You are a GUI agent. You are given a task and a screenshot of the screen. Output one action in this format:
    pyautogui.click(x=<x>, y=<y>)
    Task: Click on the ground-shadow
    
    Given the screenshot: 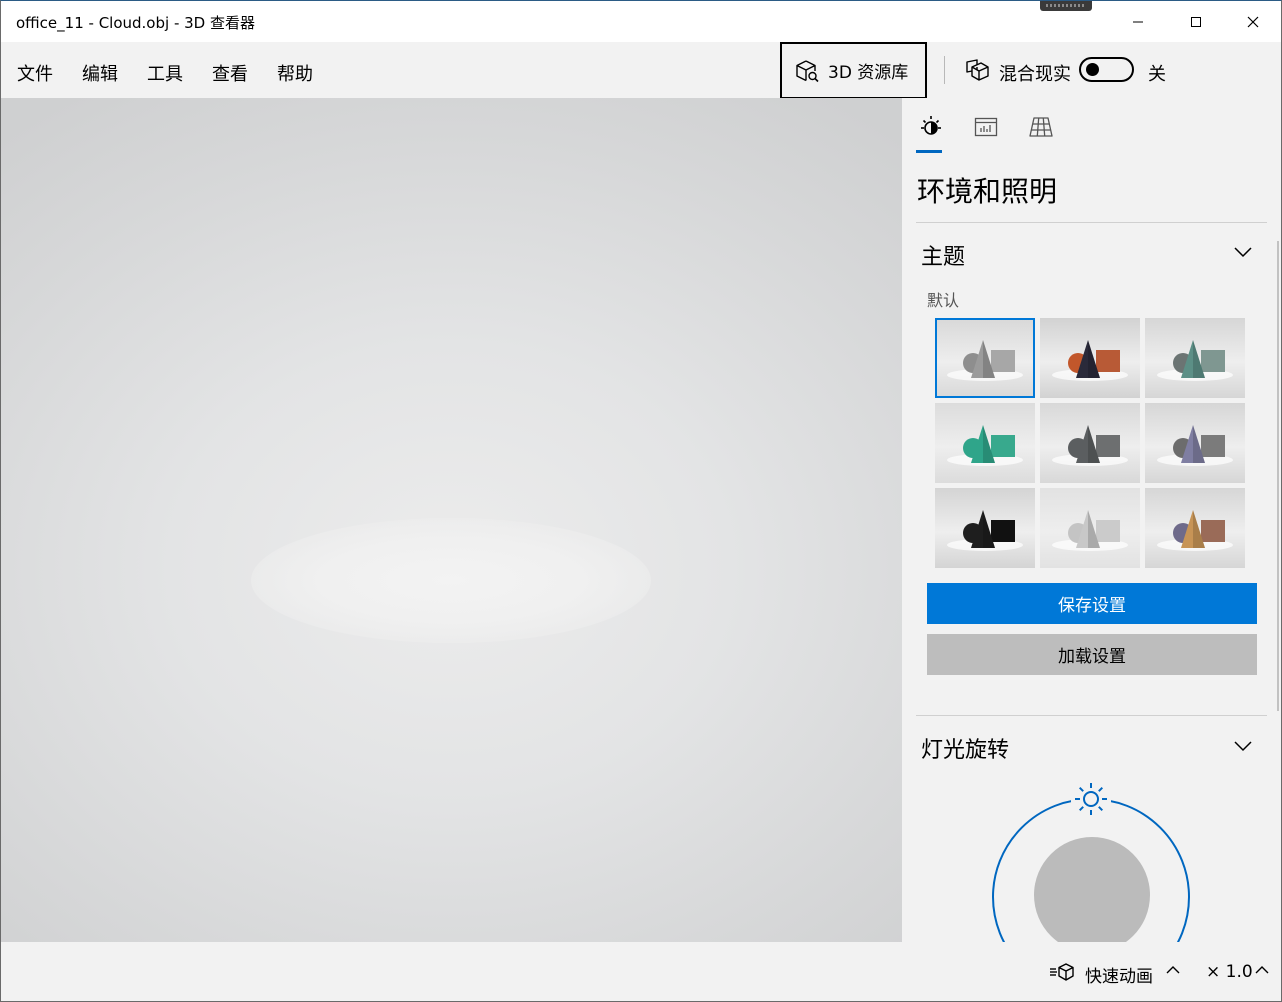 What is the action you would take?
    pyautogui.click(x=451, y=580)
    